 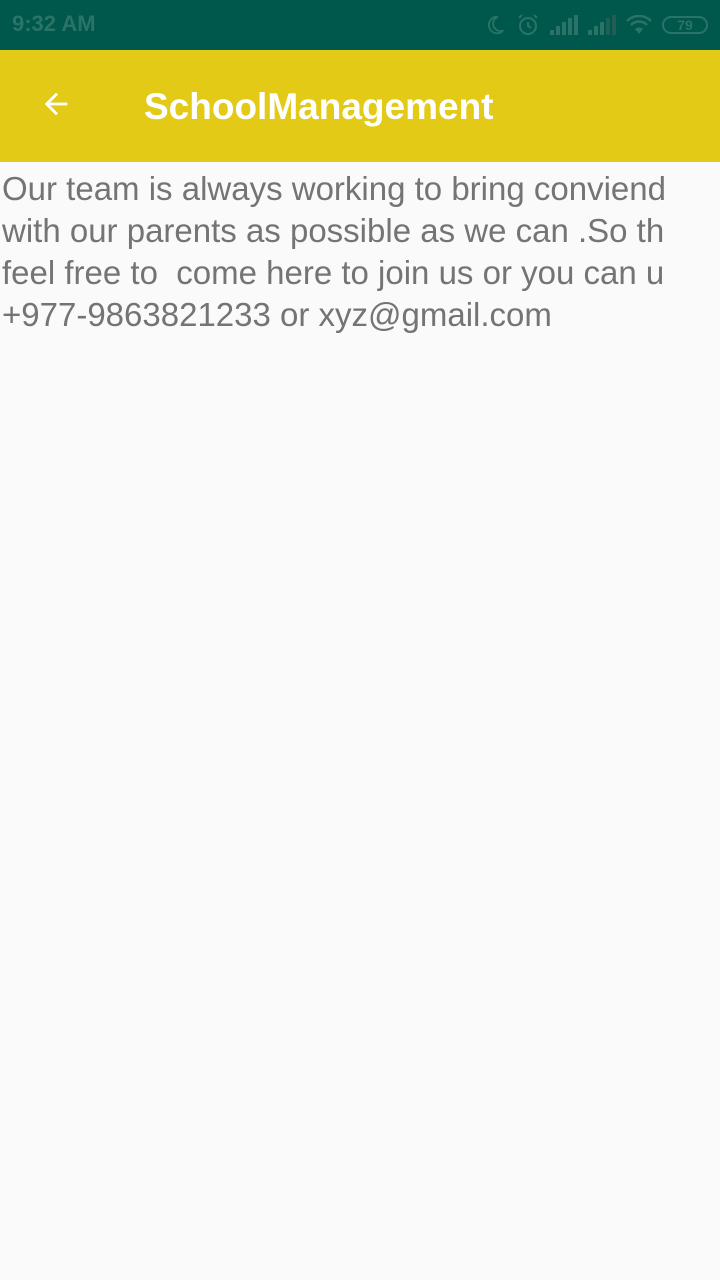 I want to click on alarm-icon, so click(x=528, y=25).